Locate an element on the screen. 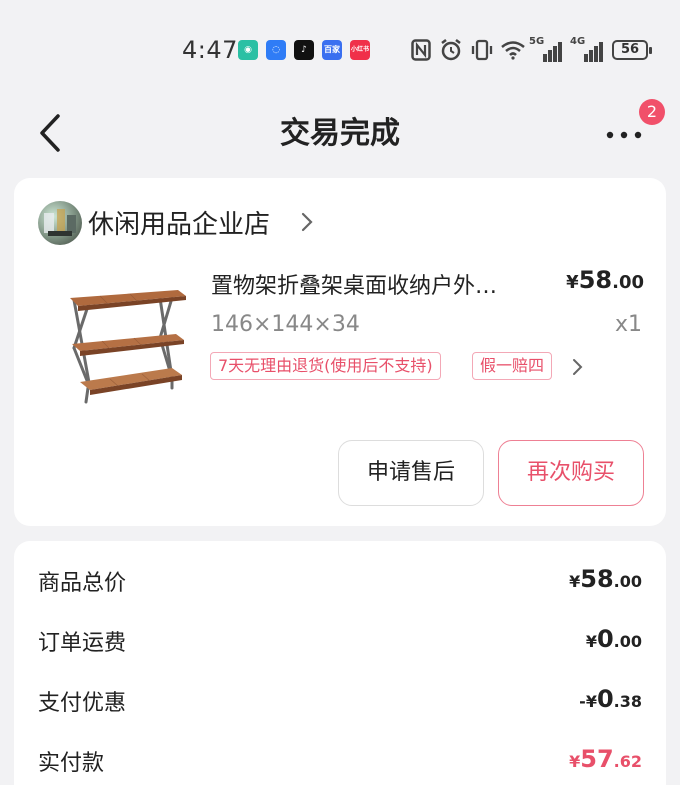  xiaomi-app-icon: ◉ is located at coordinates (248, 50).